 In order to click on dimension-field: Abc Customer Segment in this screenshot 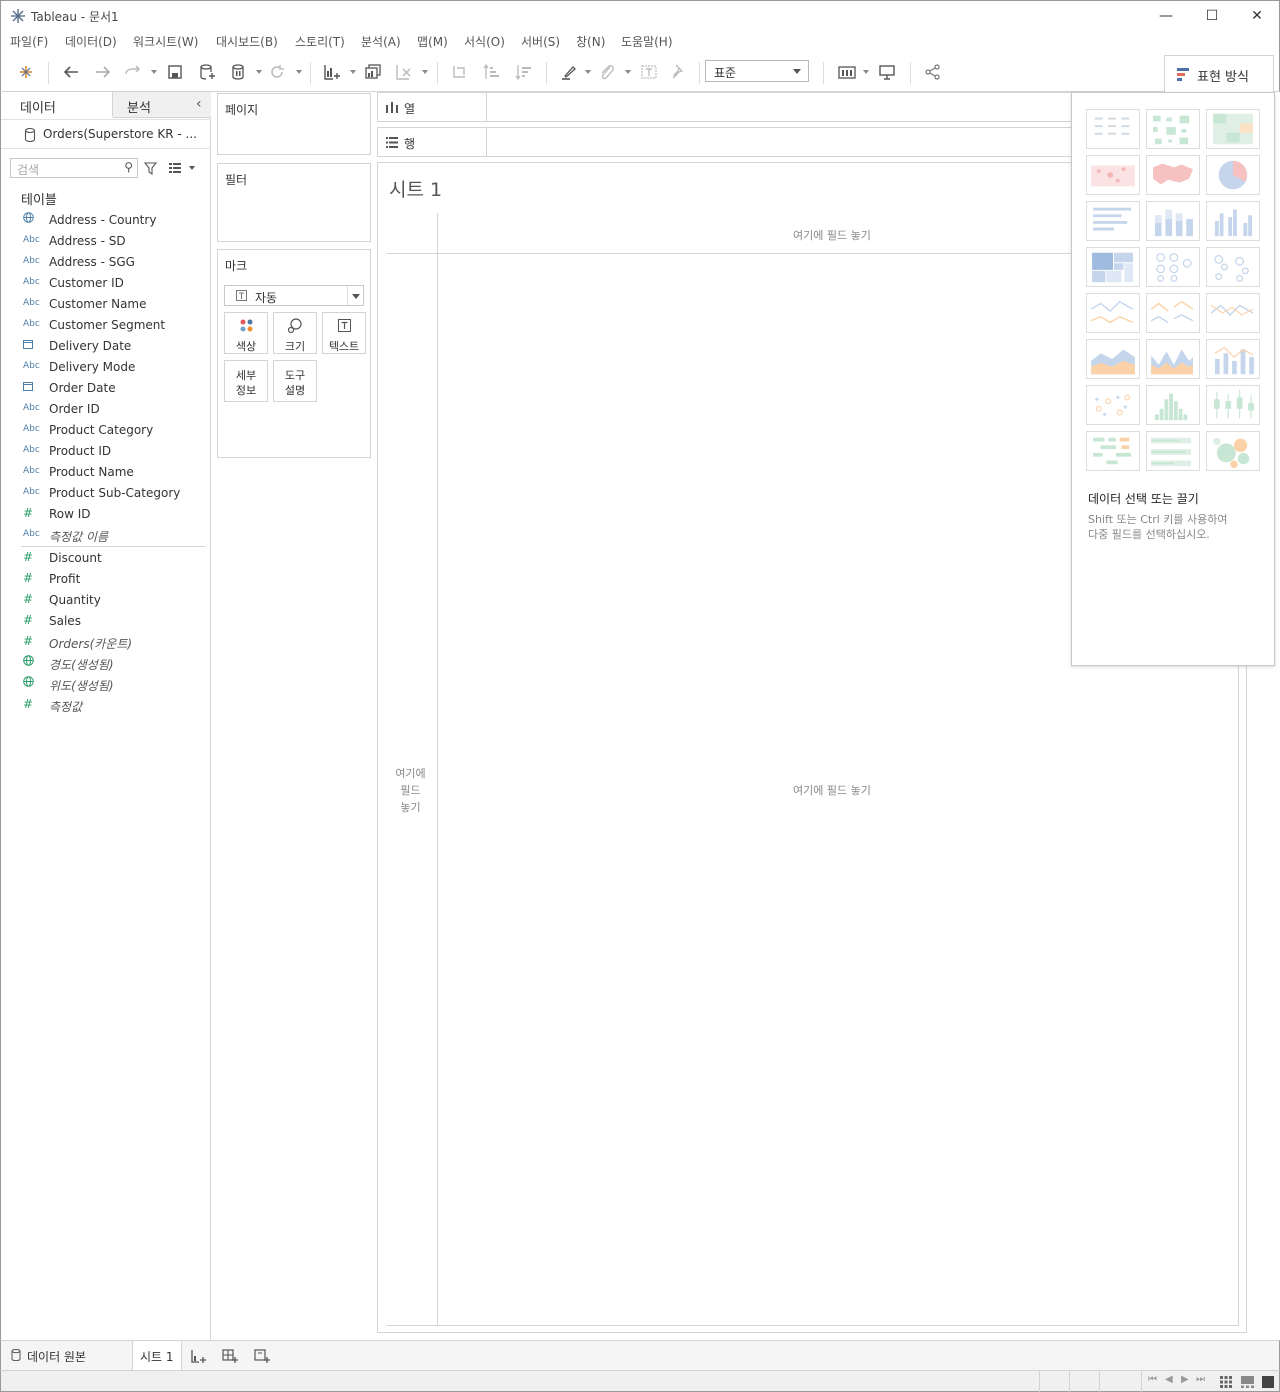, I will do `click(106, 325)`.